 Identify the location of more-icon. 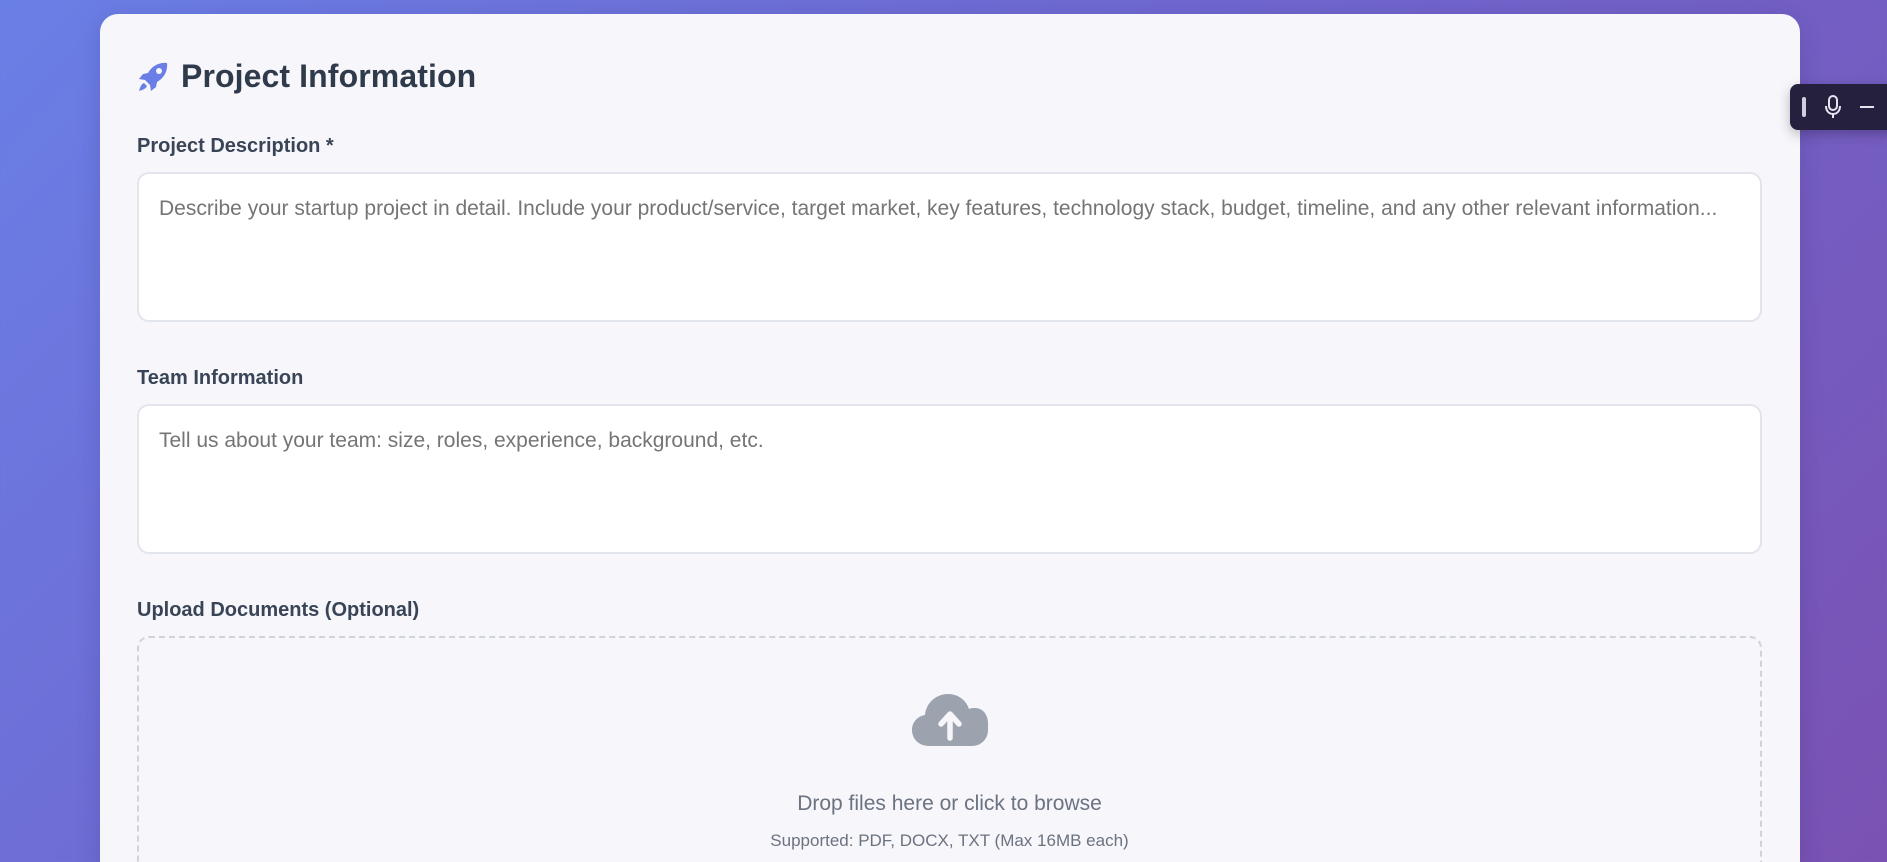
(1867, 107).